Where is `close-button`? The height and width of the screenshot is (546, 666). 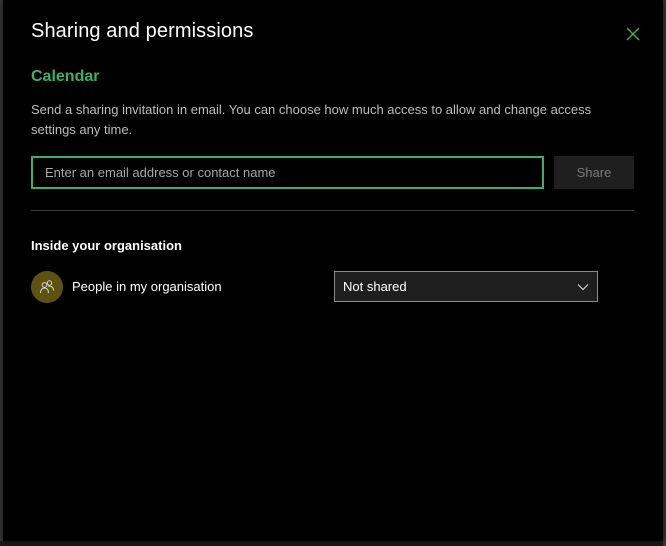
close-button is located at coordinates (633, 34).